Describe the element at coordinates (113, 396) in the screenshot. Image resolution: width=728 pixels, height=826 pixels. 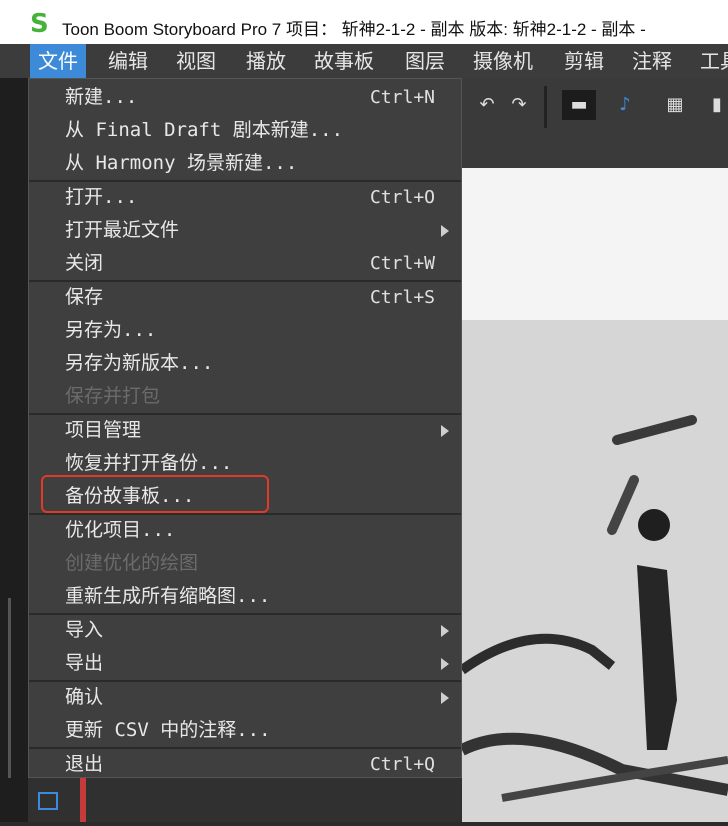
I see `menu-item-label: 保存并打包` at that location.